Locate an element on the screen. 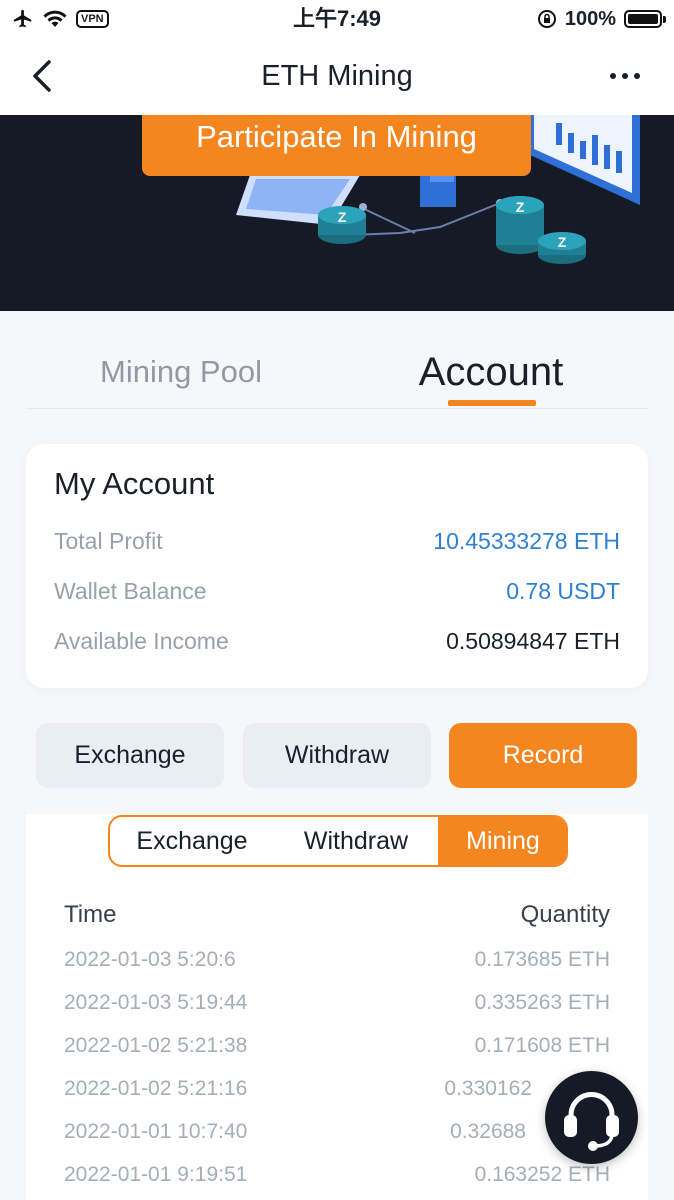 The width and height of the screenshot is (674, 1200). wallet-balance-row: Wallet Balance 0.78 USDT is located at coordinates (337, 591).